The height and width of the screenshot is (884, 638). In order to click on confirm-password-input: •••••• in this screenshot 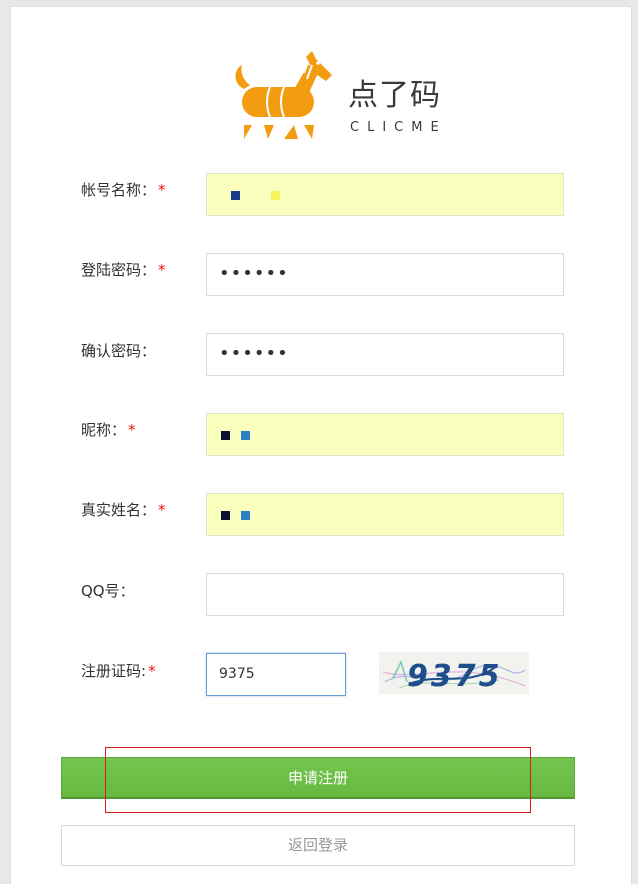, I will do `click(385, 354)`.